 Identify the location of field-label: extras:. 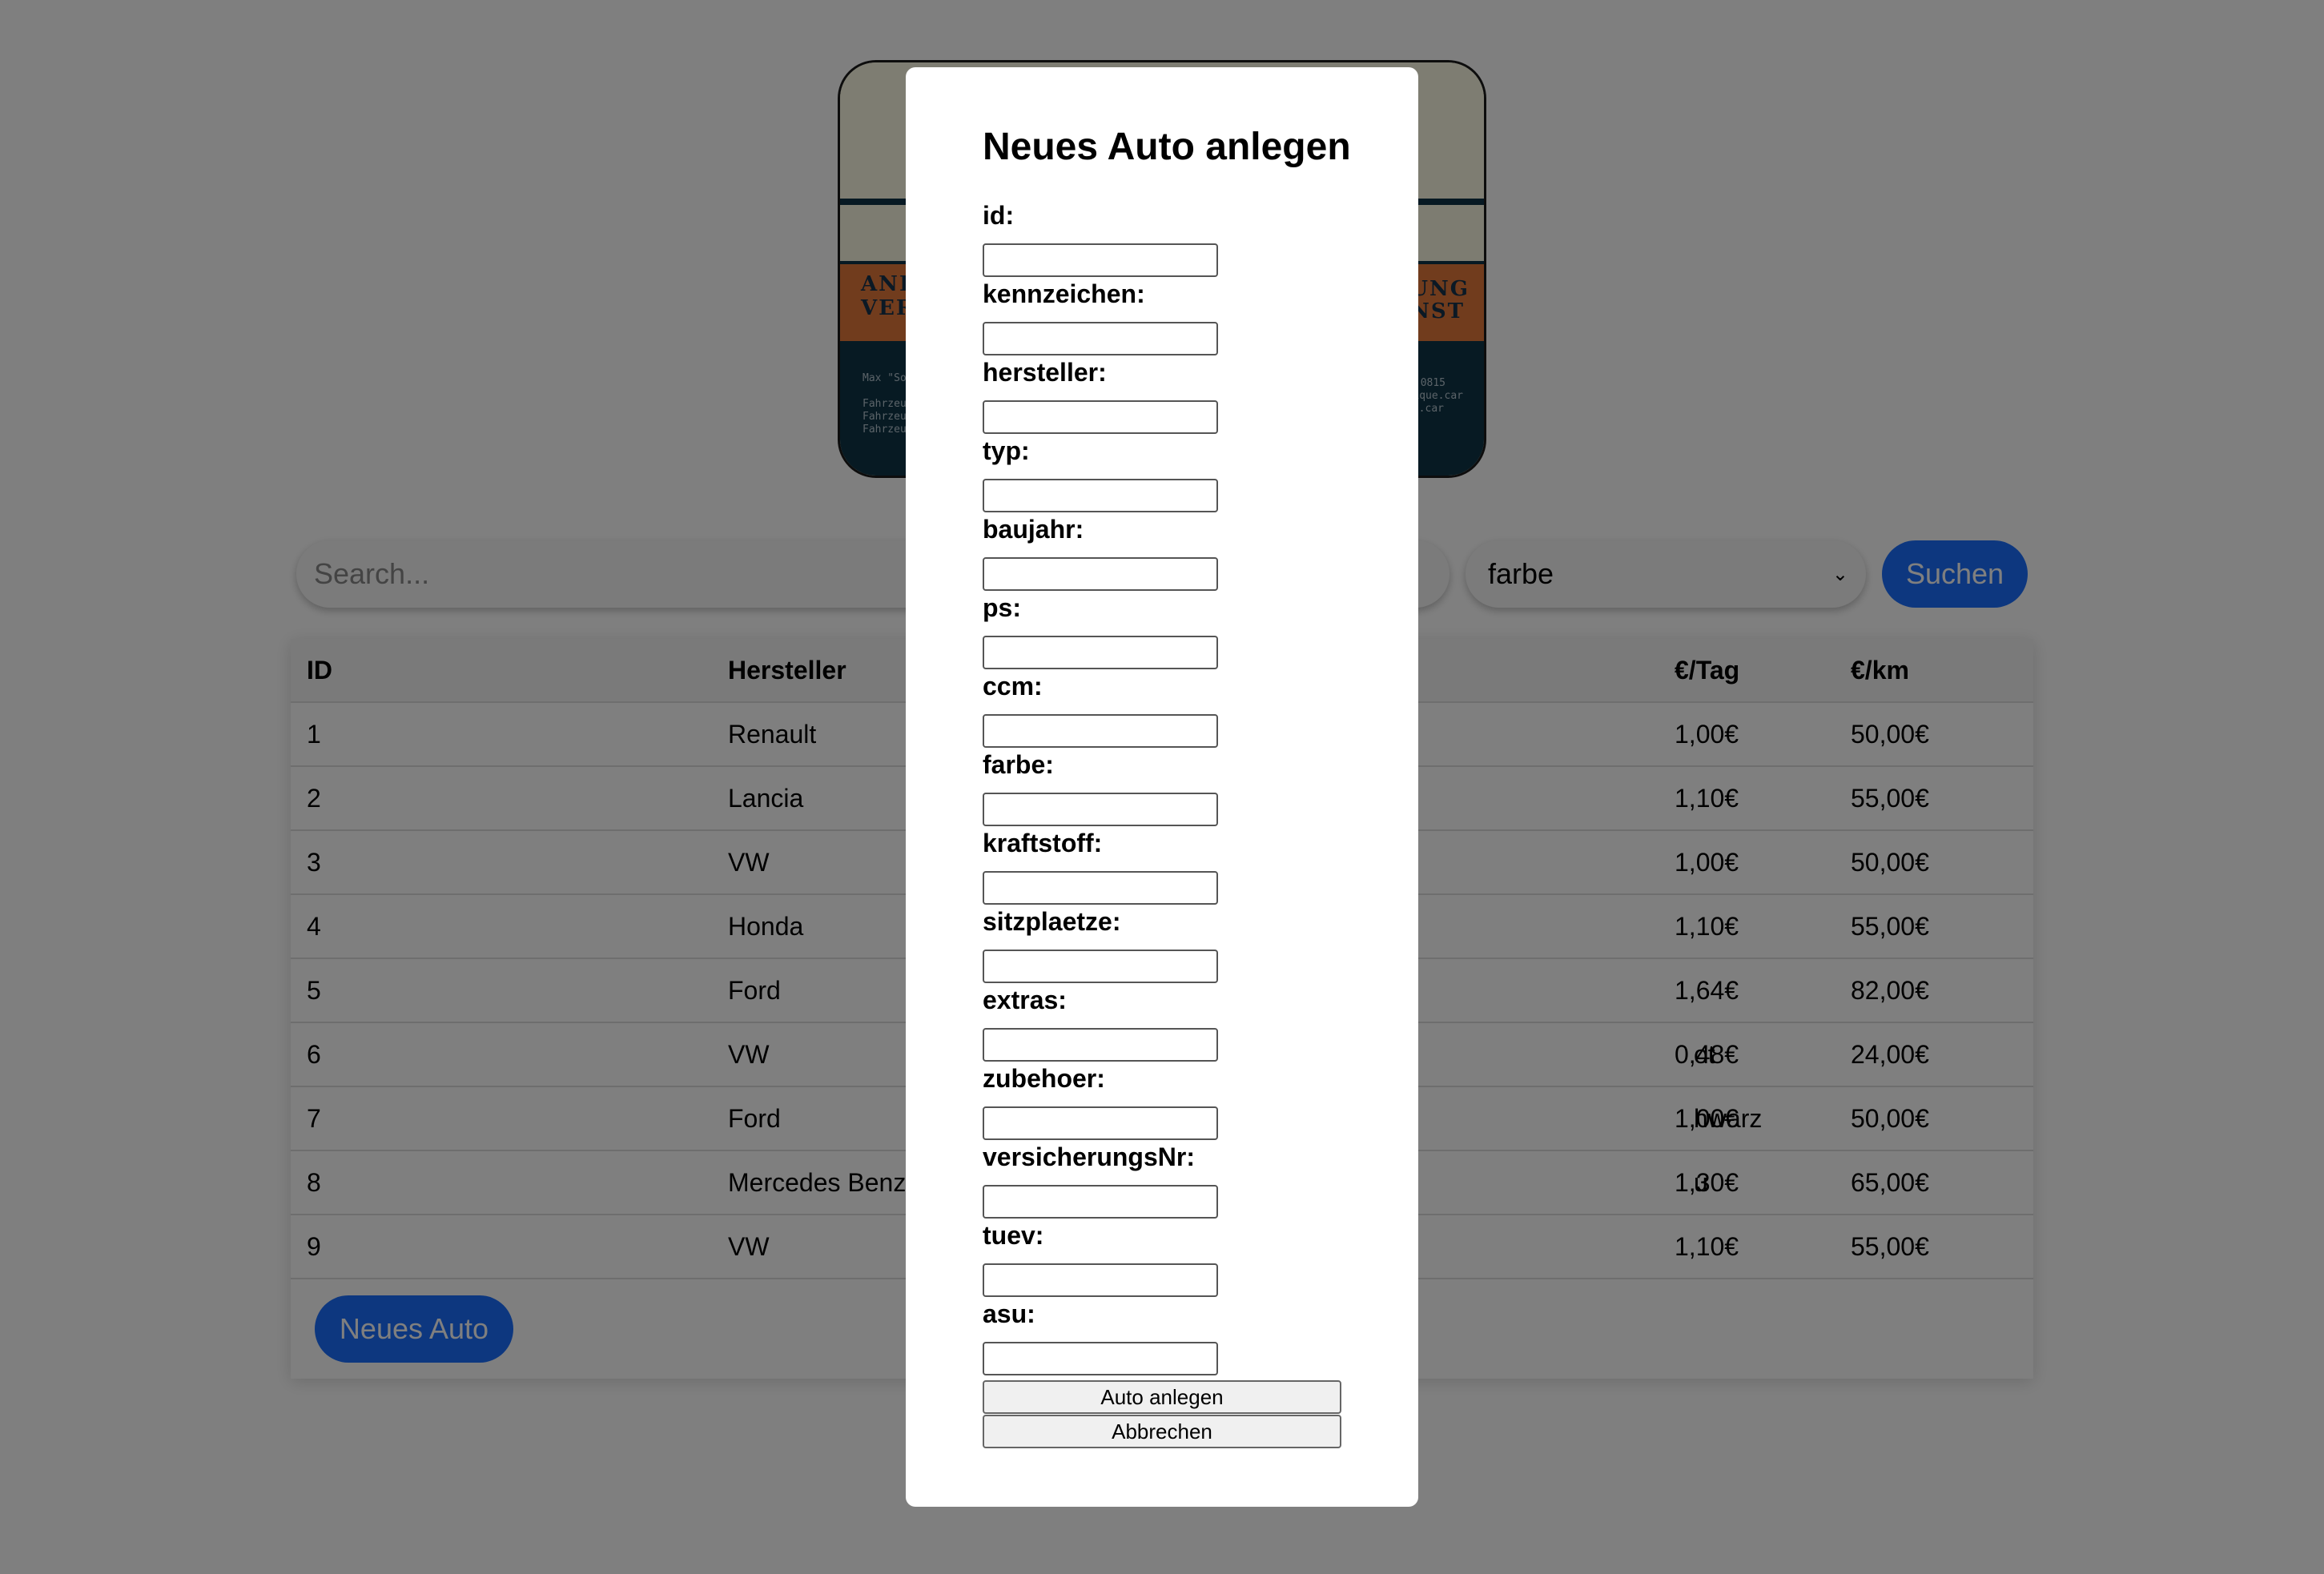
(1025, 1000).